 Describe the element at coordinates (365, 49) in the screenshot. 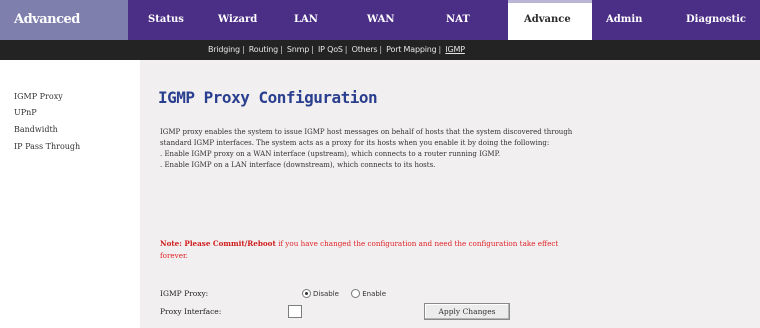

I see `subnav-others: Others` at that location.